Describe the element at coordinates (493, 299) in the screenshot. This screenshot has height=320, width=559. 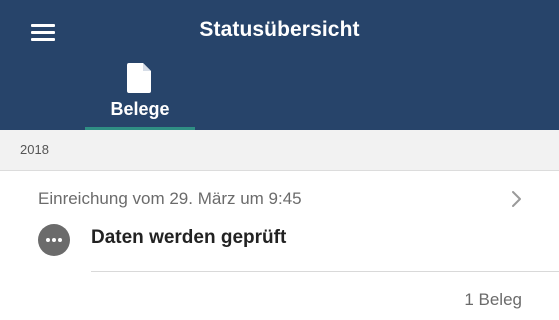
I see `receipt-count: 1 Beleg` at that location.